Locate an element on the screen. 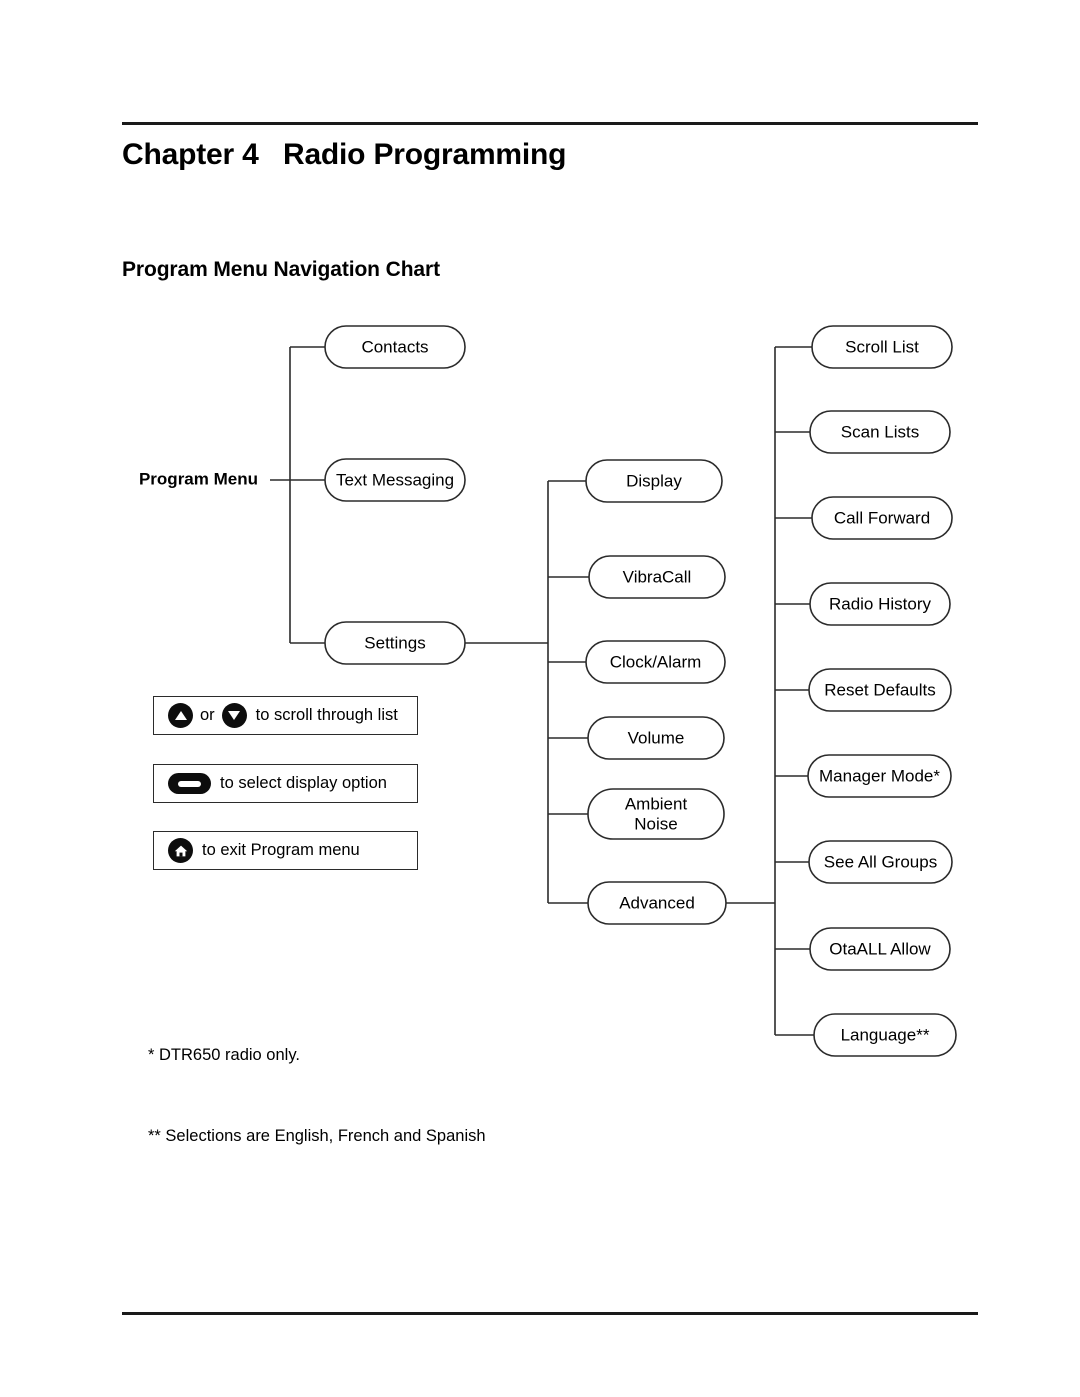  node-label: Ambient is located at coordinates (656, 803).